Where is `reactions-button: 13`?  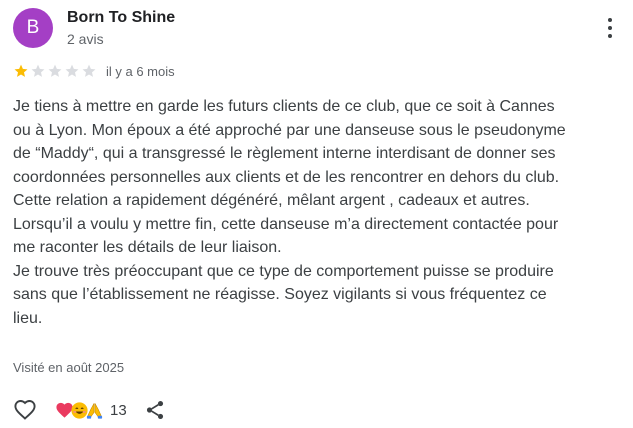
reactions-button: 13 is located at coordinates (91, 410).